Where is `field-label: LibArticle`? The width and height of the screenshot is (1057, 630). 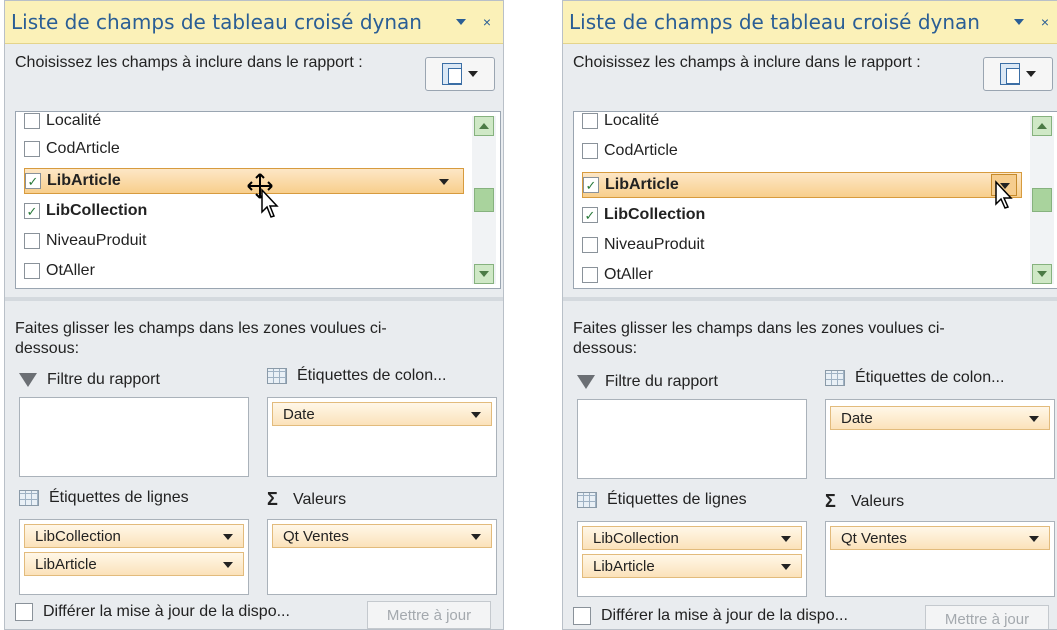
field-label: LibArticle is located at coordinates (642, 184).